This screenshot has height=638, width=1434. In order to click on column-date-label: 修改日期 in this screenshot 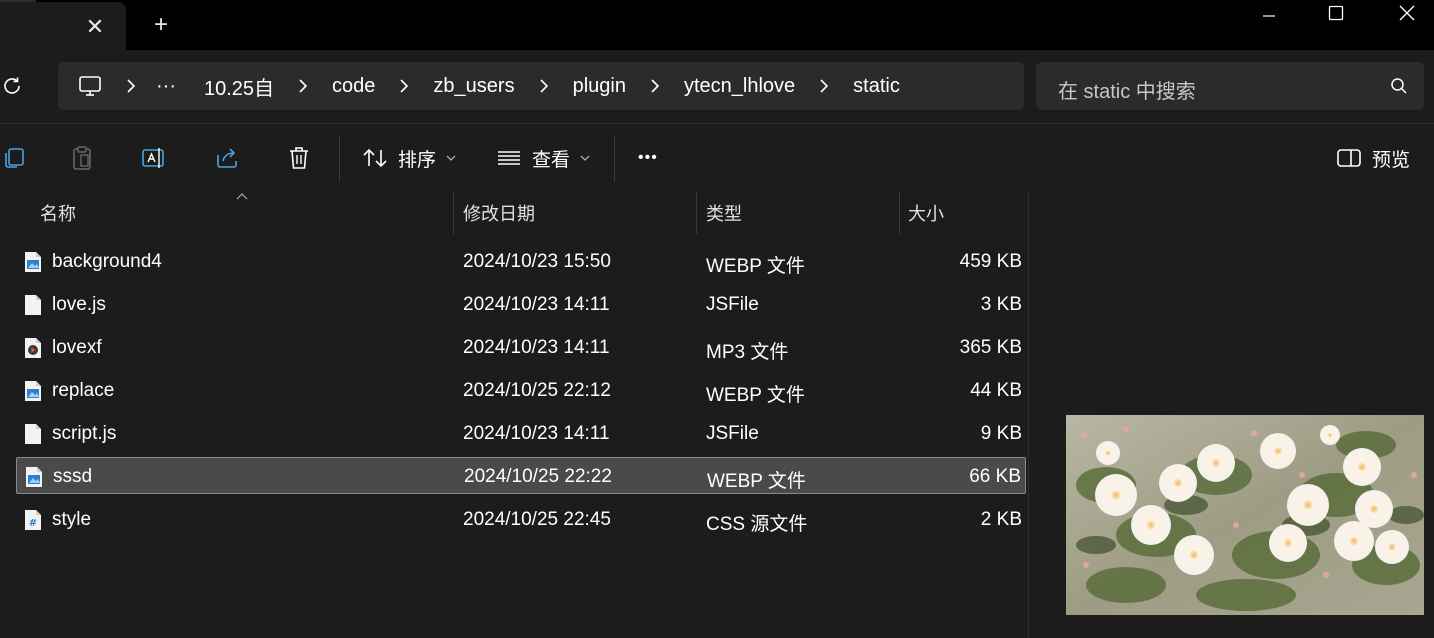, I will do `click(499, 214)`.